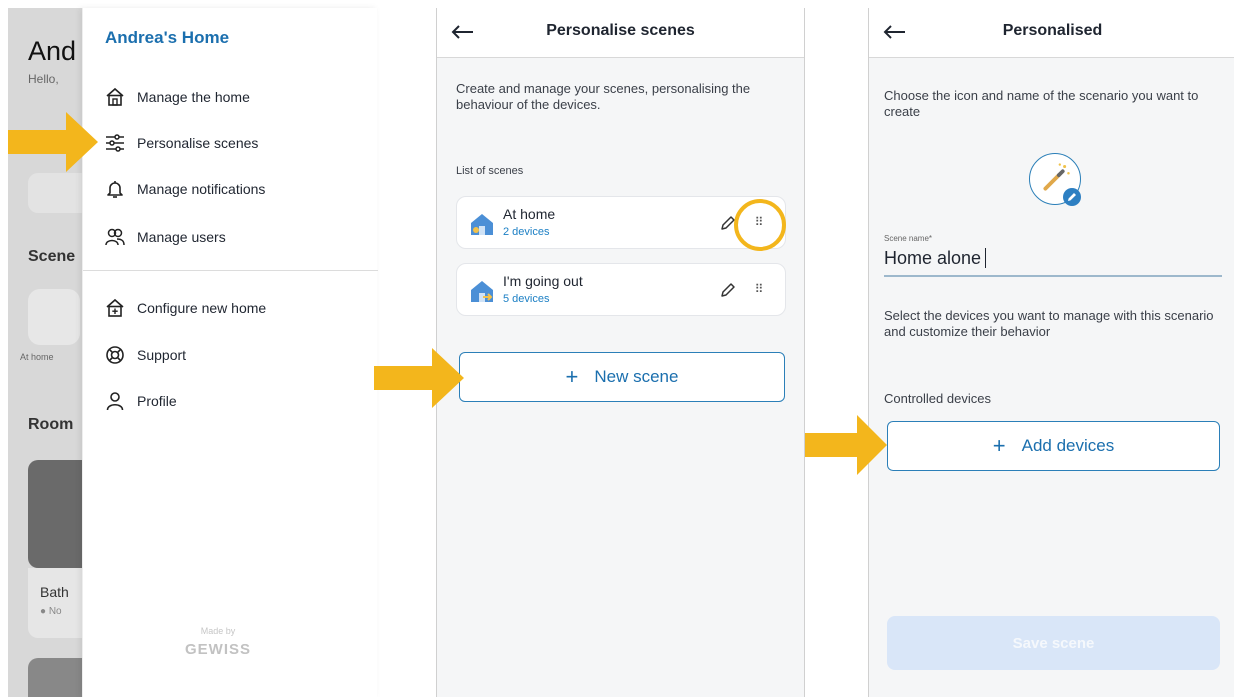  What do you see at coordinates (728, 290) in the screenshot?
I see `pencil-icon` at bounding box center [728, 290].